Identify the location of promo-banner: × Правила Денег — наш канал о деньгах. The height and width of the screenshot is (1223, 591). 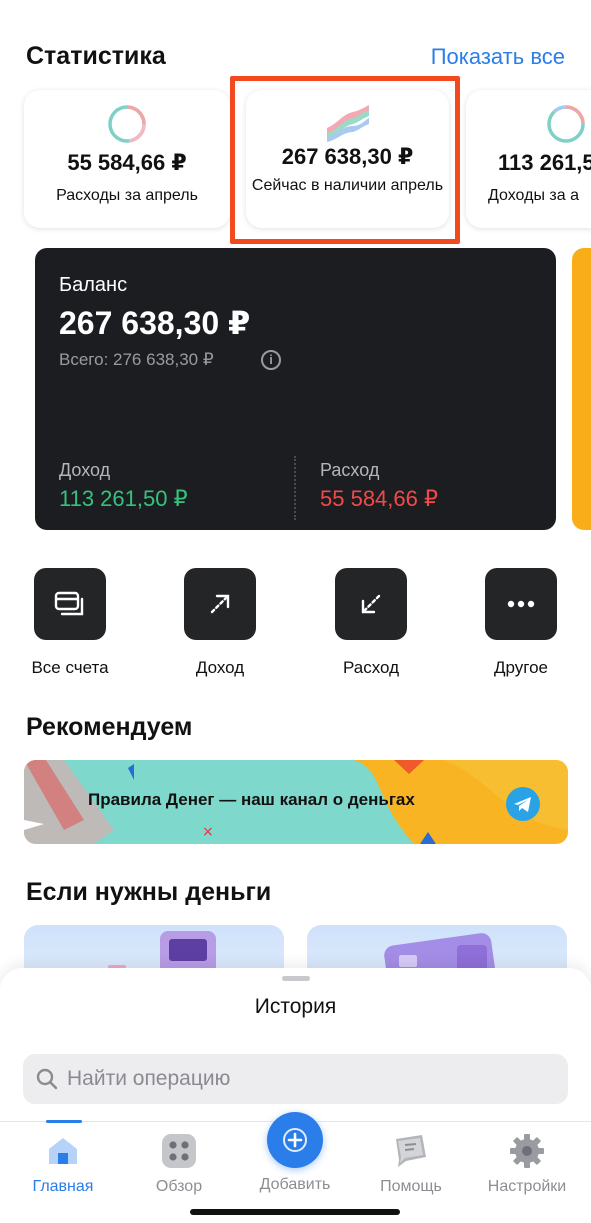
(296, 802).